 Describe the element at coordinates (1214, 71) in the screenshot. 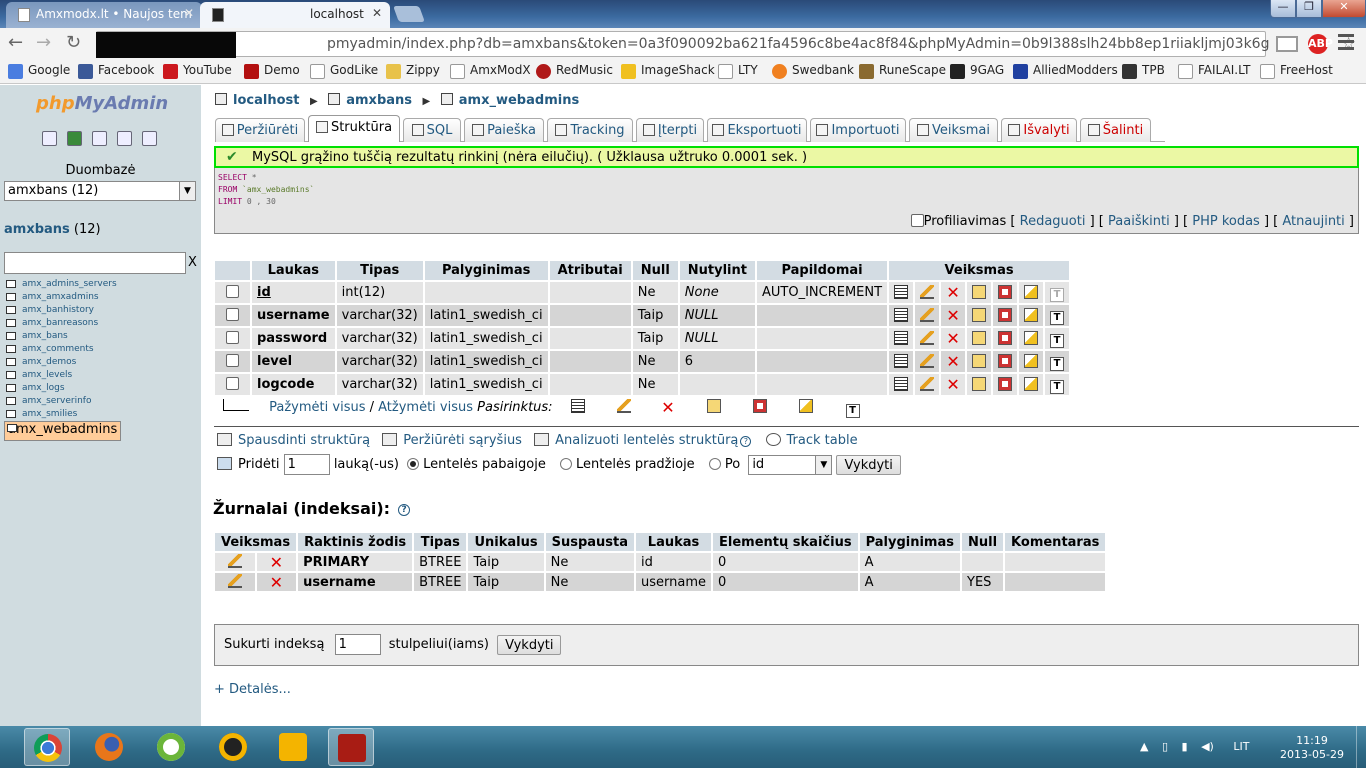

I see `bookmark-failai: FAILAI.LT` at that location.